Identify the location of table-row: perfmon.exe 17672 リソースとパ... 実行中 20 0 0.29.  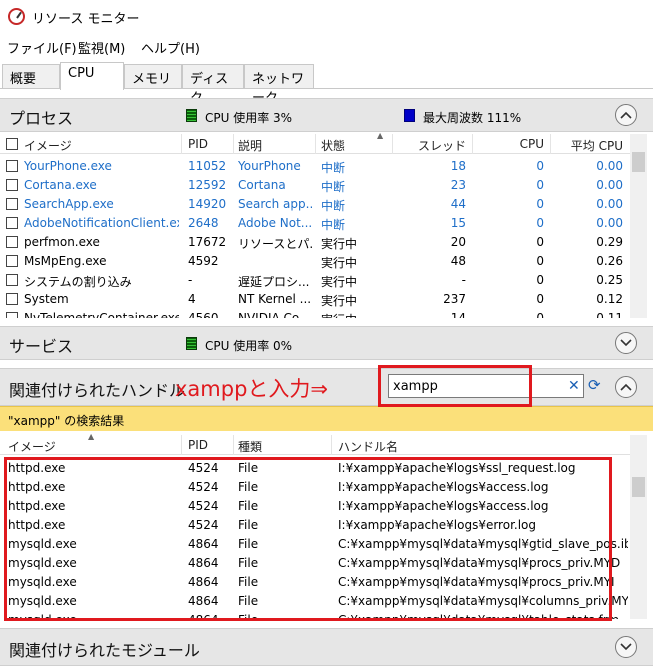
(315, 242).